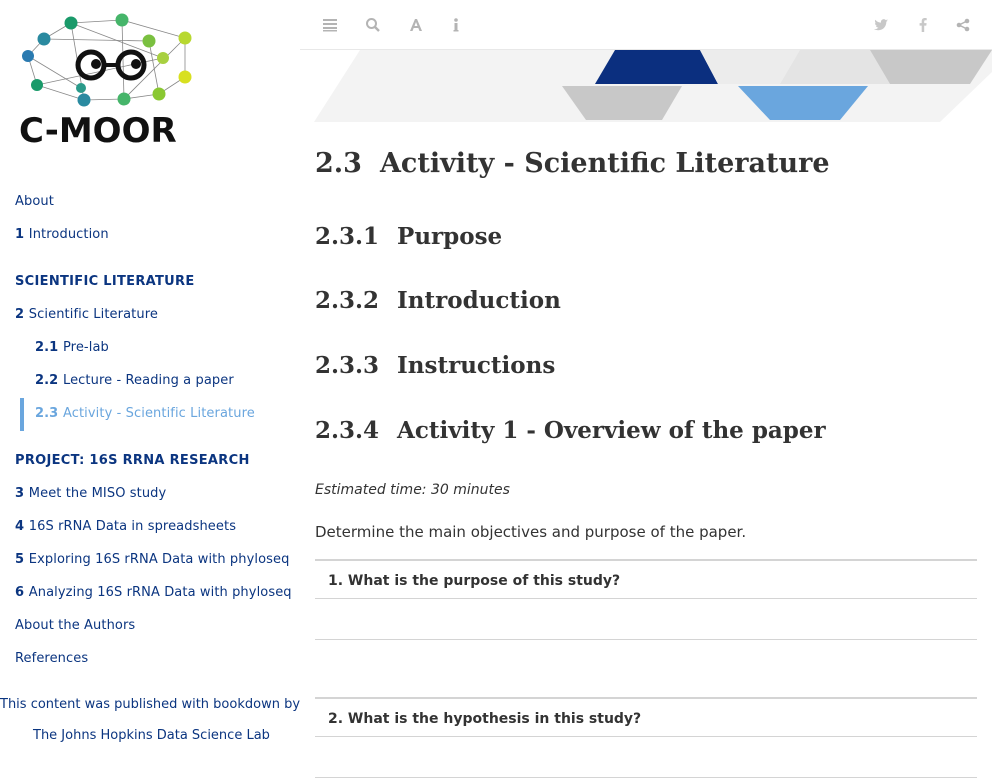 This screenshot has width=992, height=778. What do you see at coordinates (22, 592) in the screenshot?
I see `sidebar-item-number: 6` at bounding box center [22, 592].